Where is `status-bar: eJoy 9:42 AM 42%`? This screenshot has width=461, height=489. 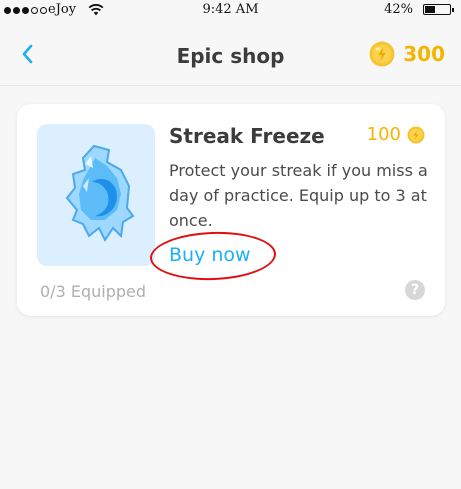
status-bar: eJoy 9:42 AM 42% is located at coordinates (230, 11).